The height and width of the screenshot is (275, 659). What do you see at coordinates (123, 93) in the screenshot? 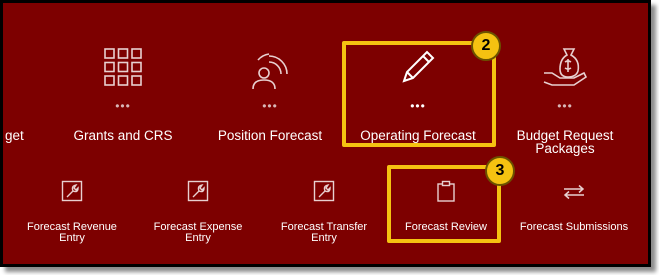
I see `tile-grants-and-crs: ••• Grants and CRS` at bounding box center [123, 93].